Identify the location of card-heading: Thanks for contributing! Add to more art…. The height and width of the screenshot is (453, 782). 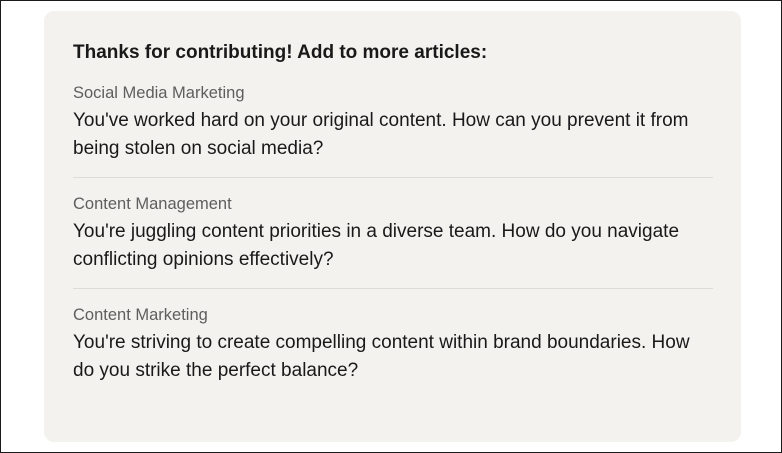
(280, 52).